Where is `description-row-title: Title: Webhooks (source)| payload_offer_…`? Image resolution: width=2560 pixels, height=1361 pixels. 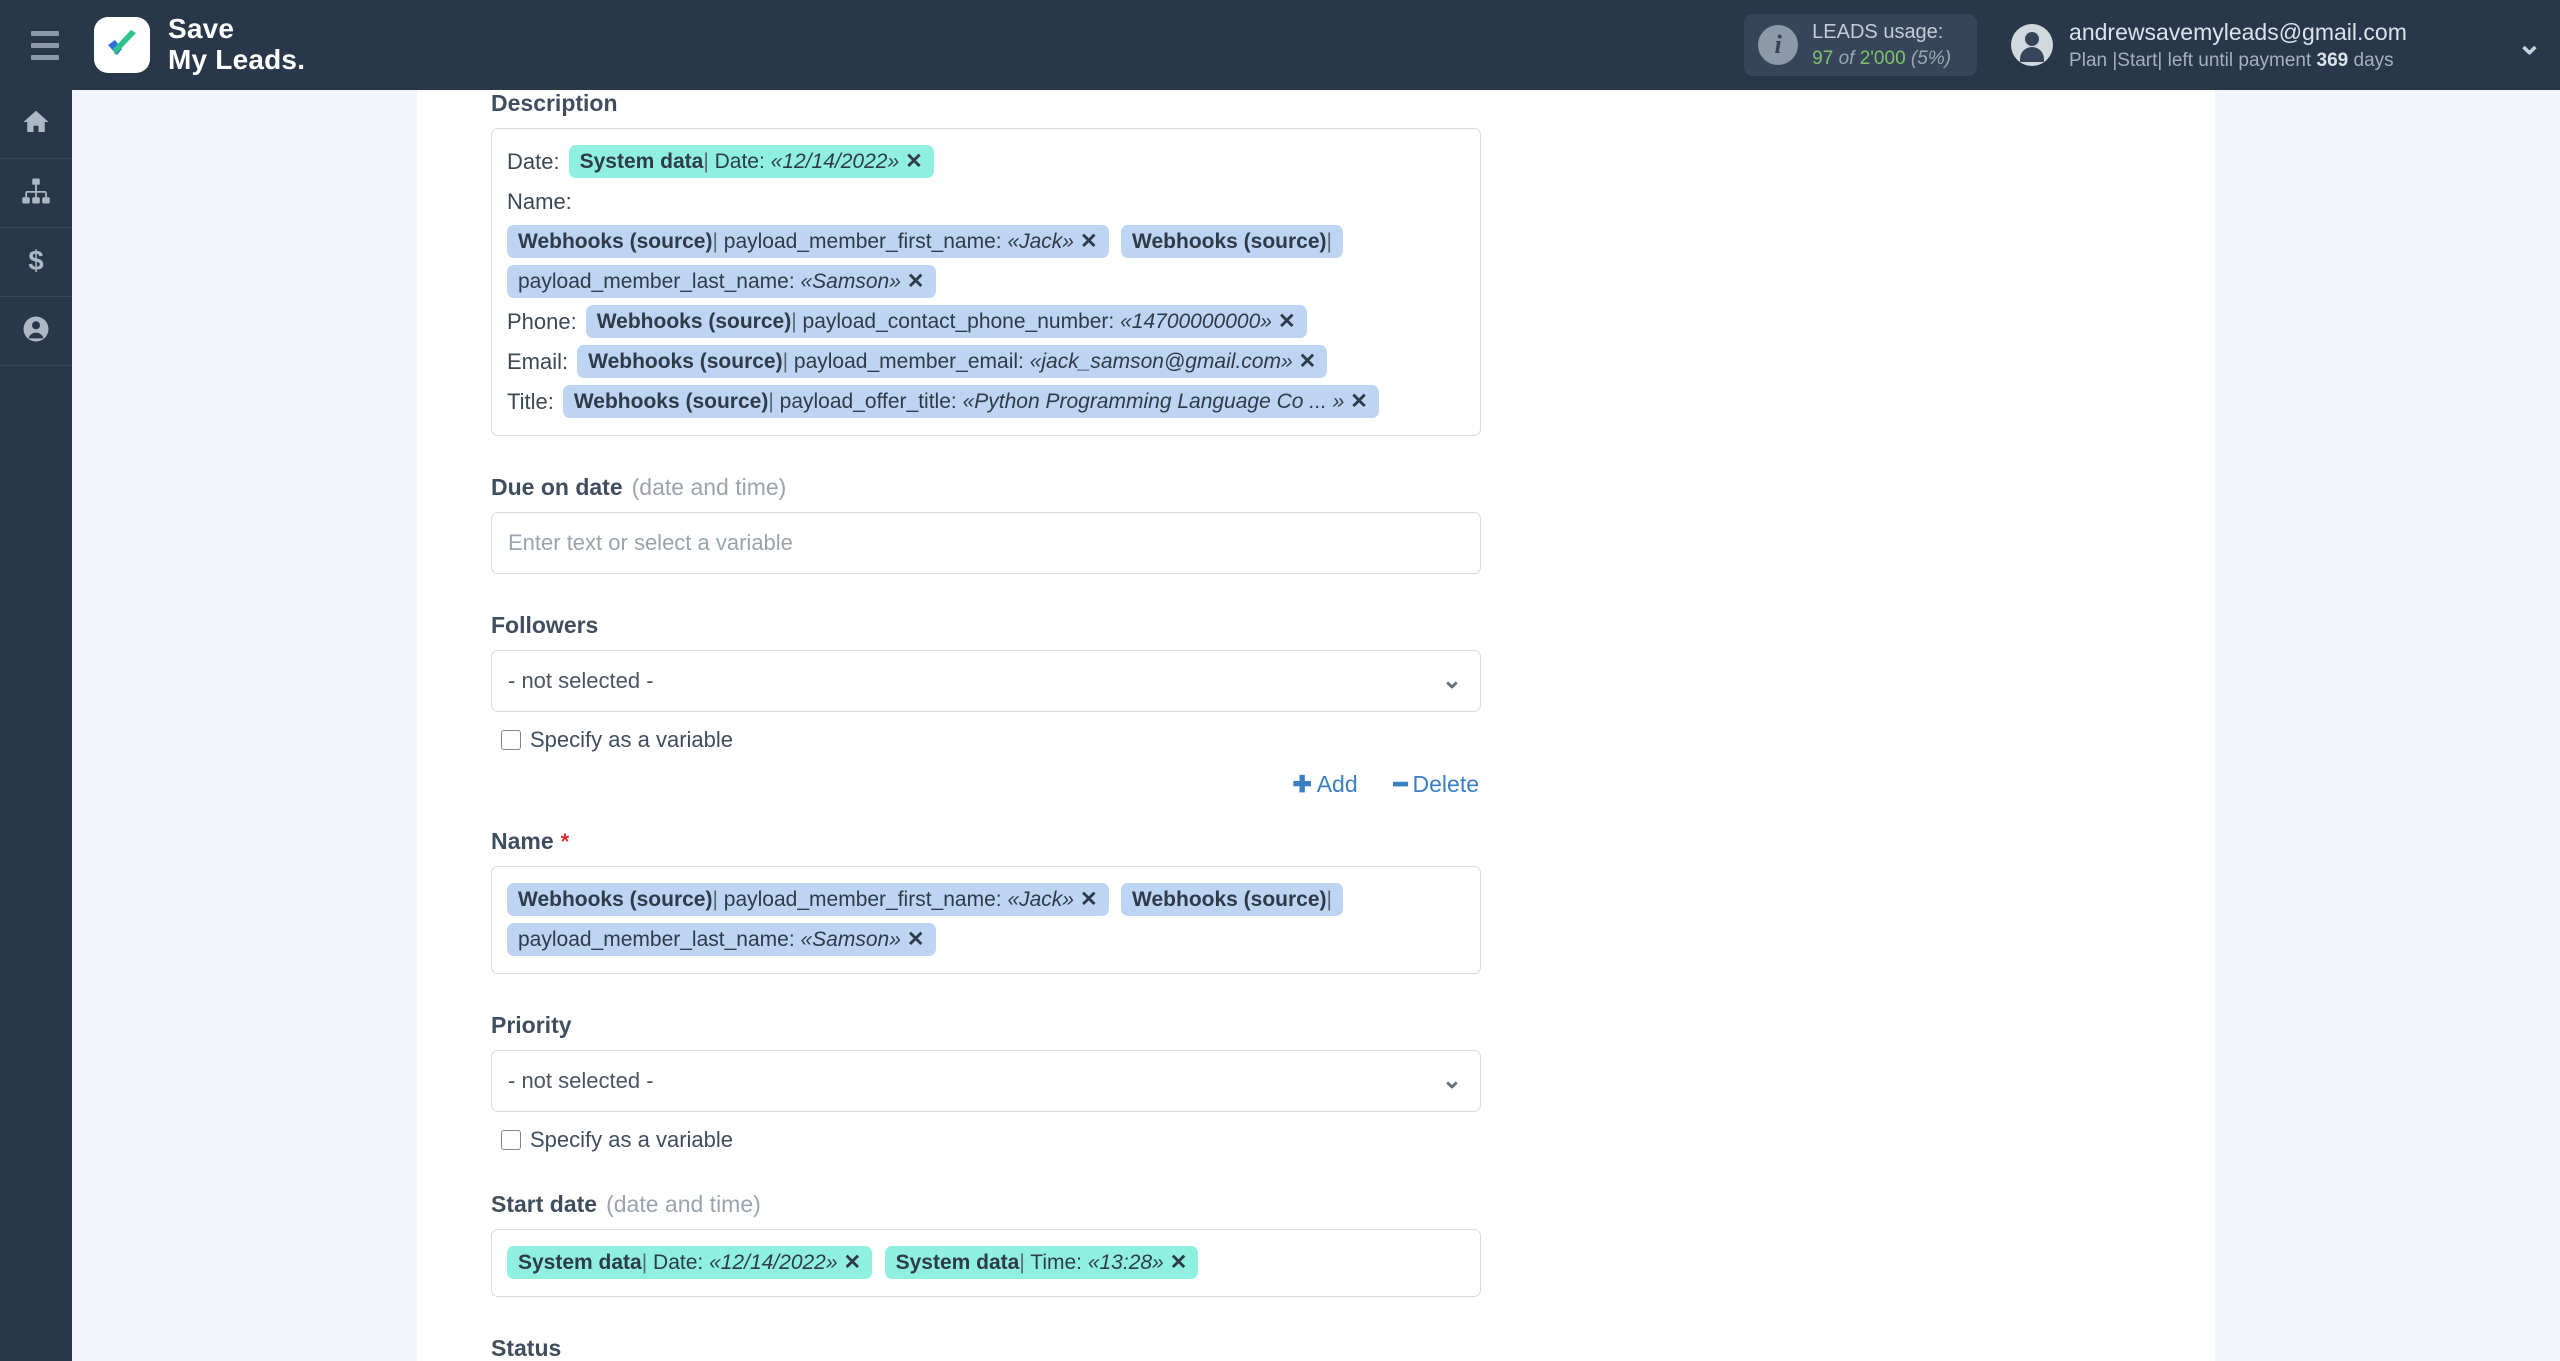
description-row-title: Title: Webhooks (source)| payload_offer_… is located at coordinates (986, 402).